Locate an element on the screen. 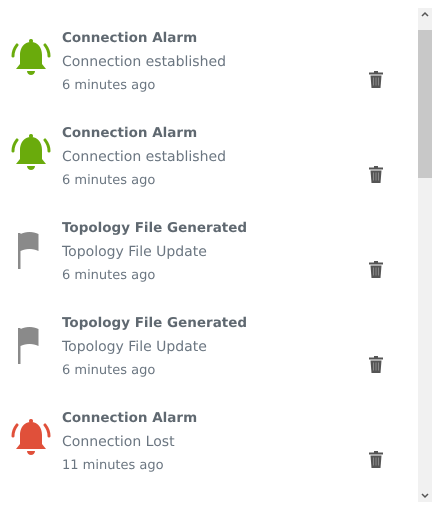 The width and height of the screenshot is (432, 506). scroll-up-icon is located at coordinates (425, 14).